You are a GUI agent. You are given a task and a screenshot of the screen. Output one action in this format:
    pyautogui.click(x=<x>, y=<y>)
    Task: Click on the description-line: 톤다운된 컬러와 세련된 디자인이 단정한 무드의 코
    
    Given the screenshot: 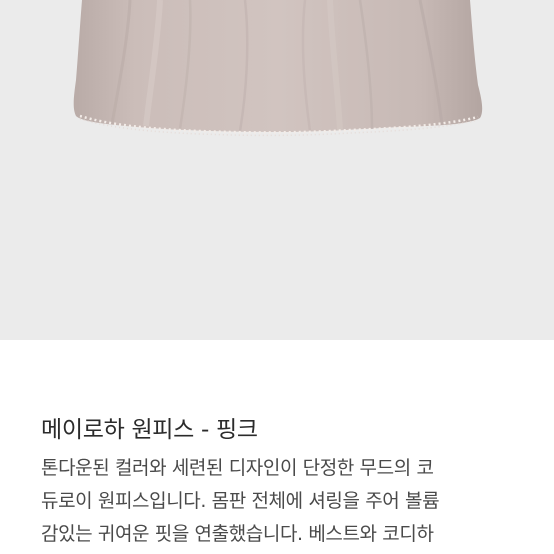 What is the action you would take?
    pyautogui.click(x=237, y=468)
    